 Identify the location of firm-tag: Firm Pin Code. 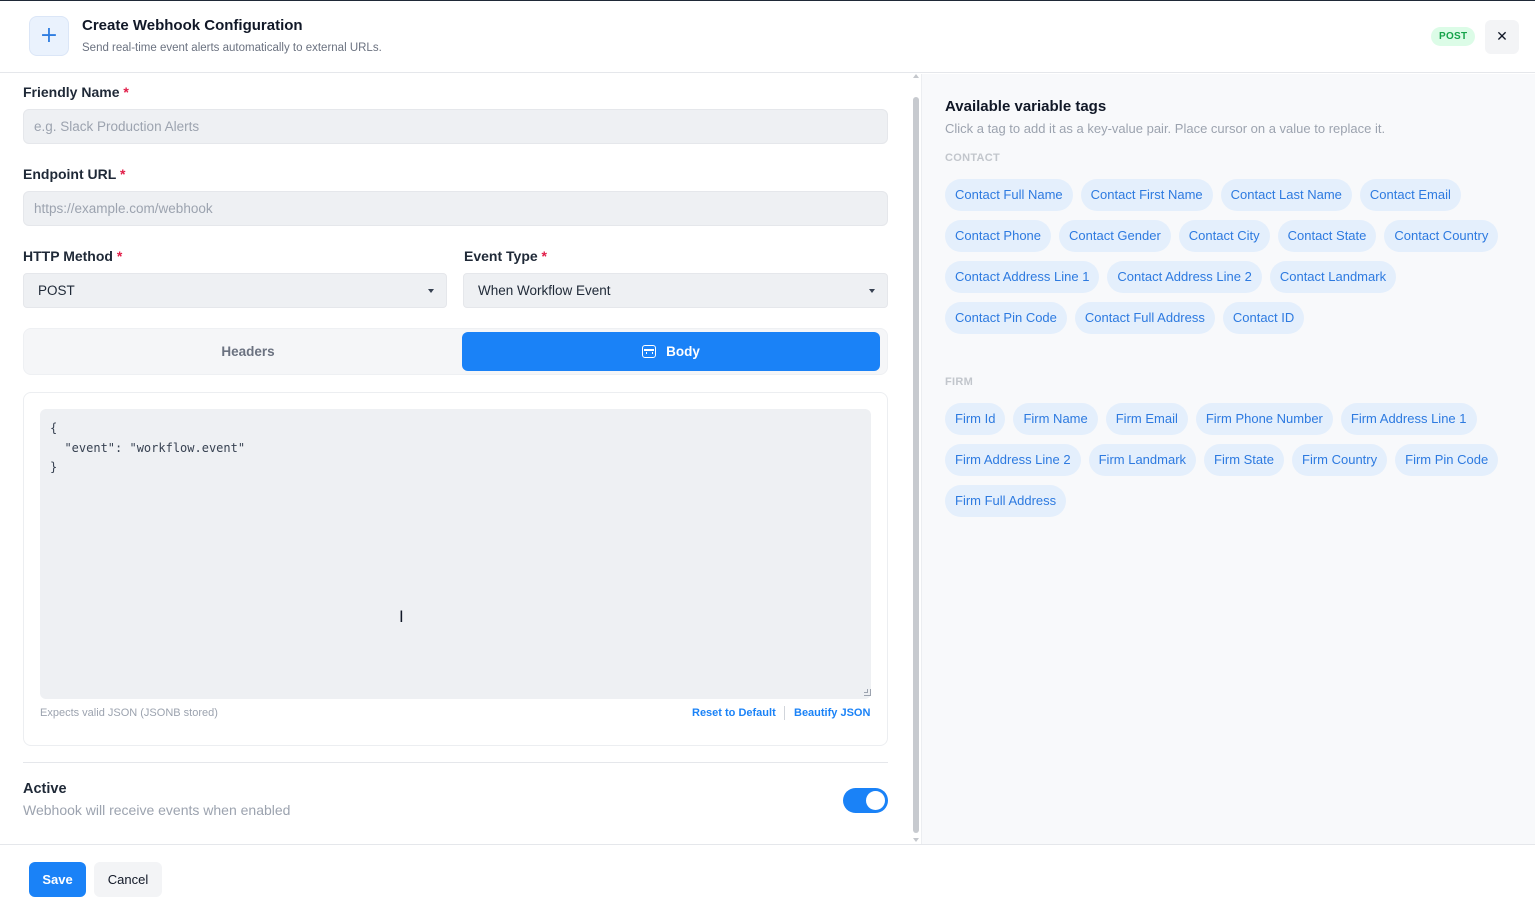
(1447, 460).